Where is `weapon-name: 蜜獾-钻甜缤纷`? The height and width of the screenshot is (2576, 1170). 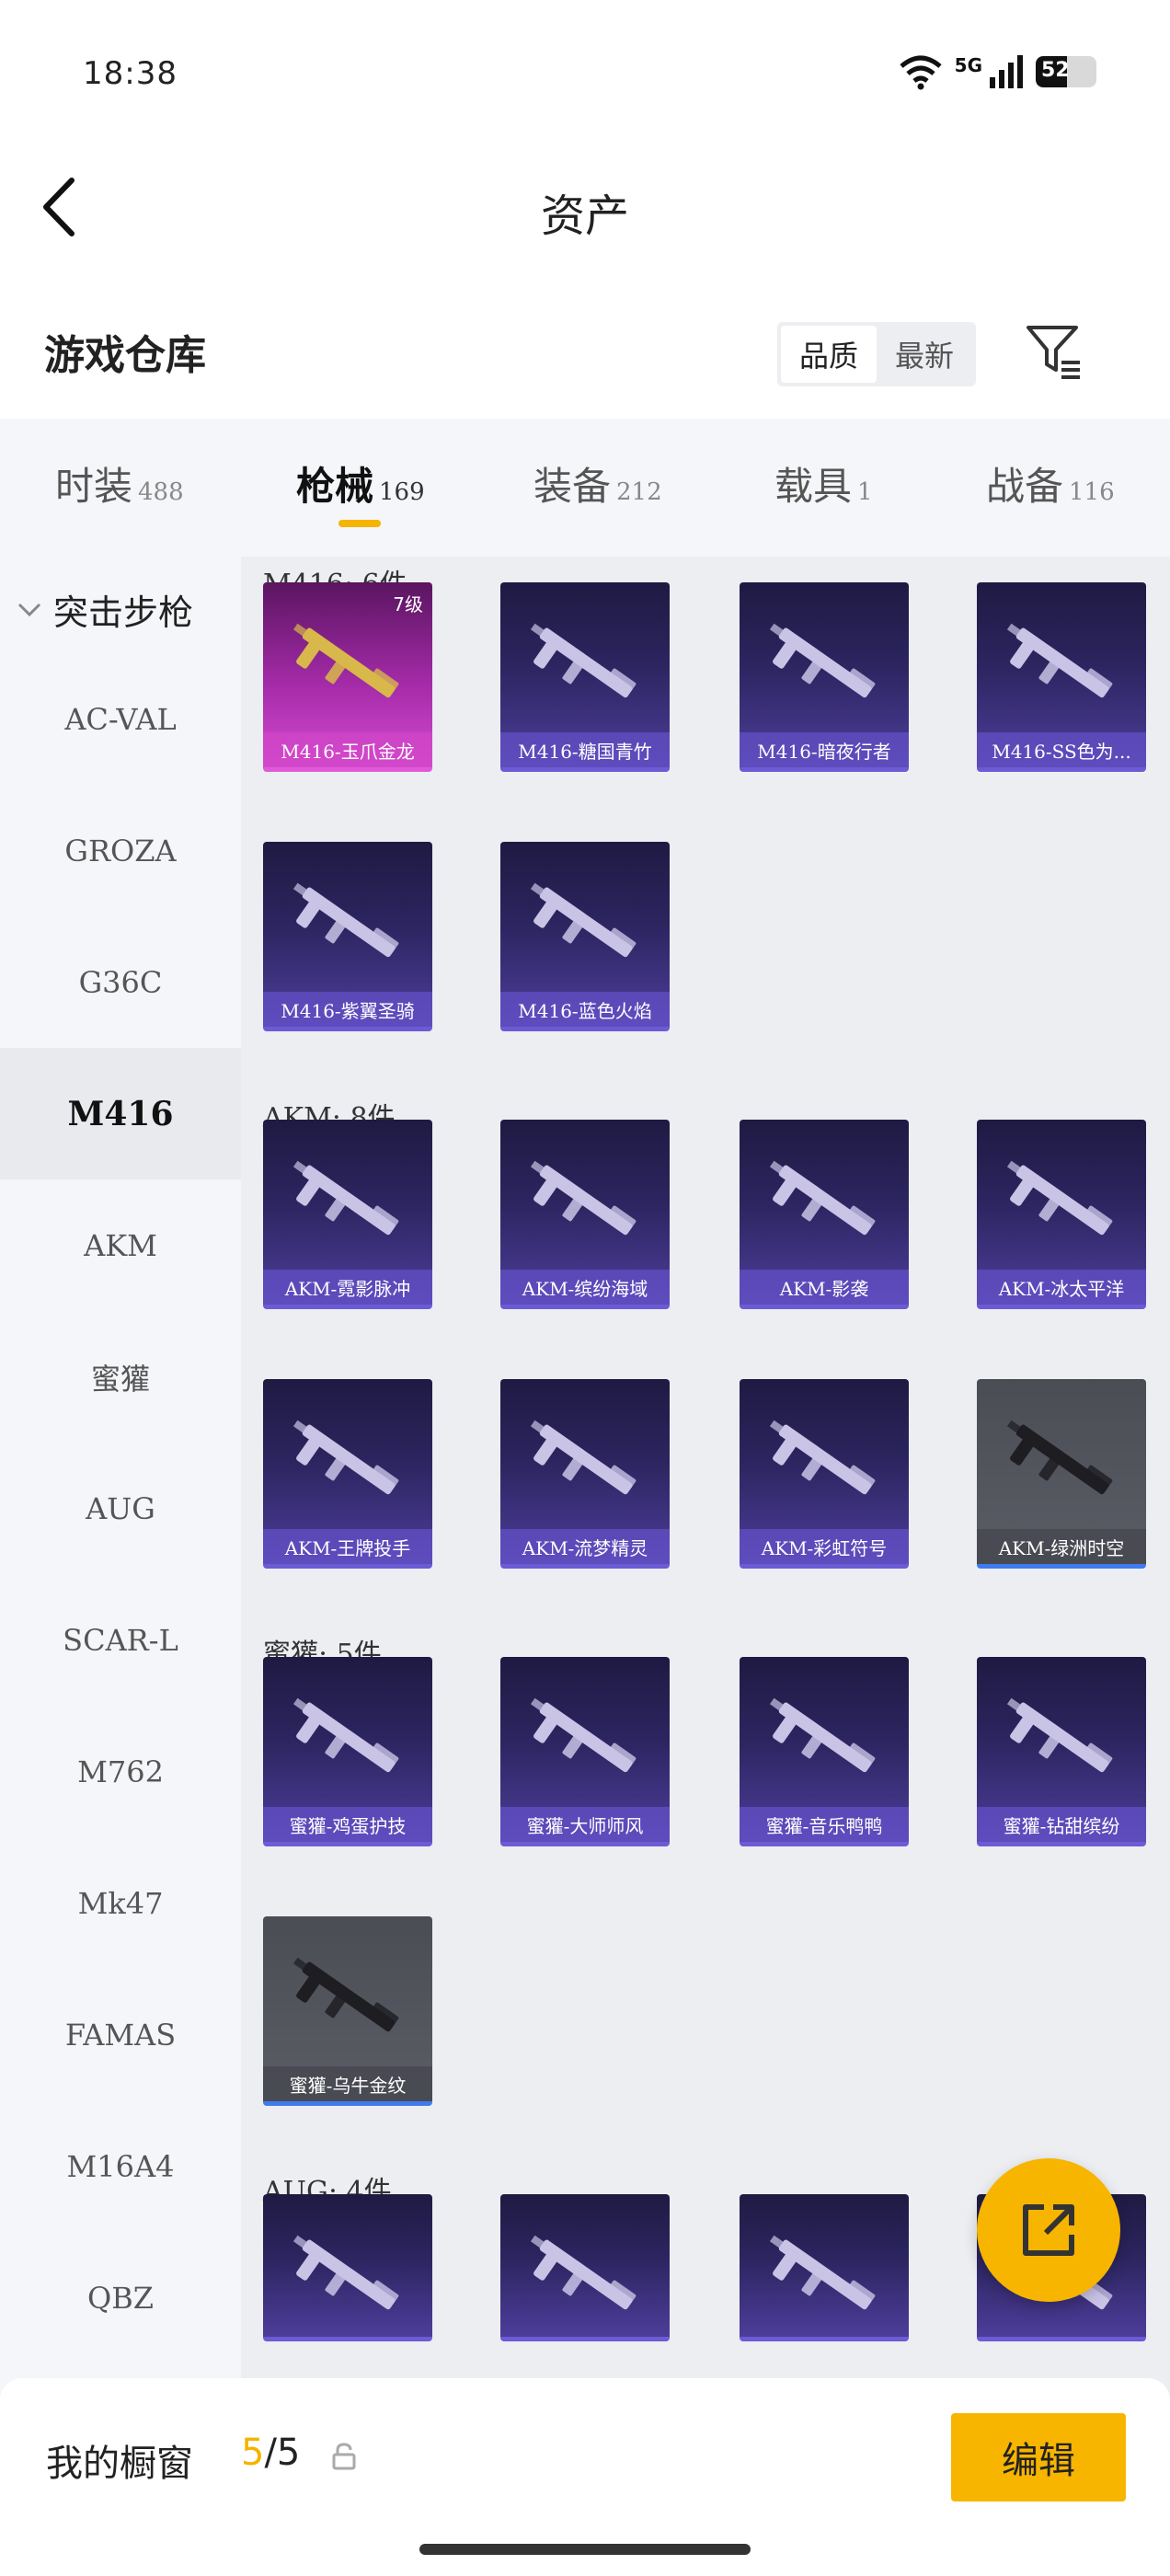
weapon-name: 蜜獾-钻甜缤纷 is located at coordinates (1061, 1824).